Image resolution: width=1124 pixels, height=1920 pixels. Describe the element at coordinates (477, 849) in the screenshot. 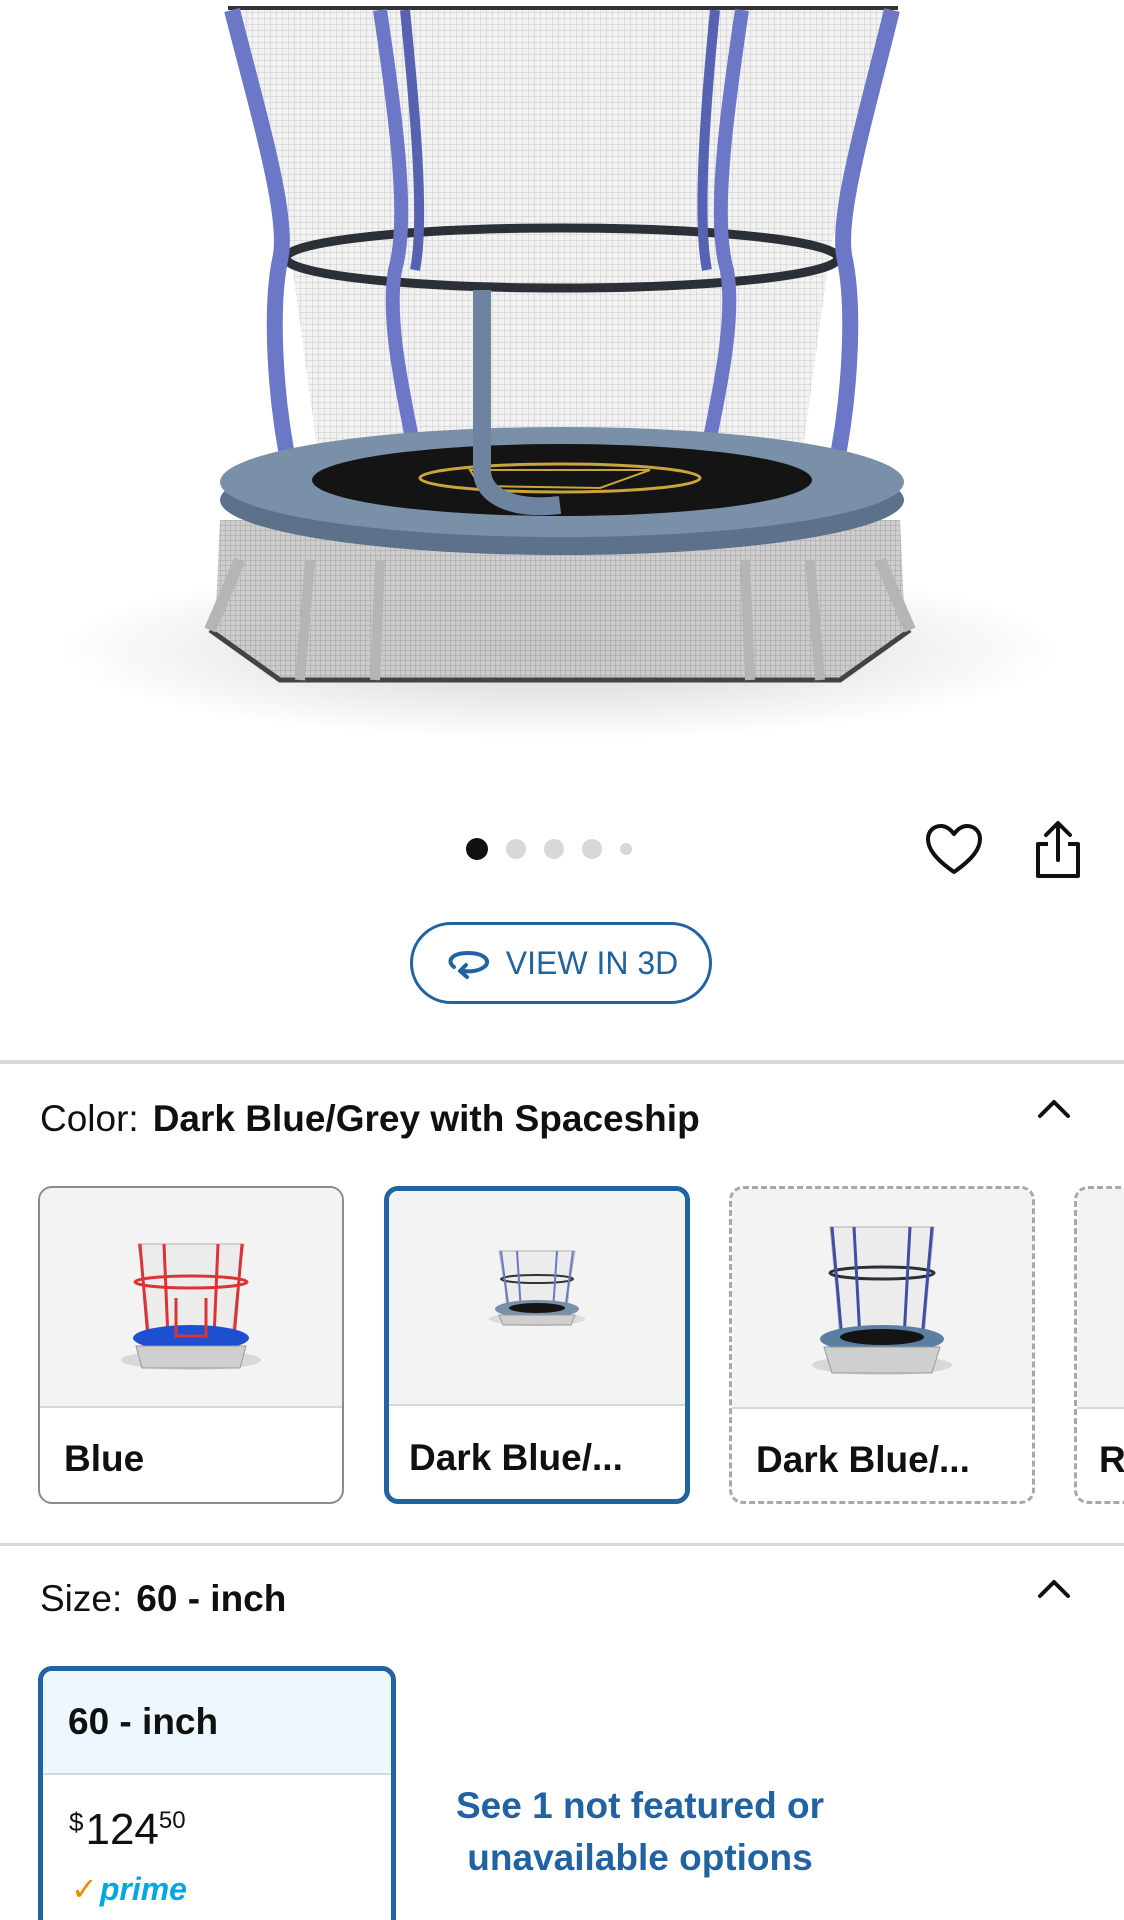

I see `pagination-dot-active` at that location.